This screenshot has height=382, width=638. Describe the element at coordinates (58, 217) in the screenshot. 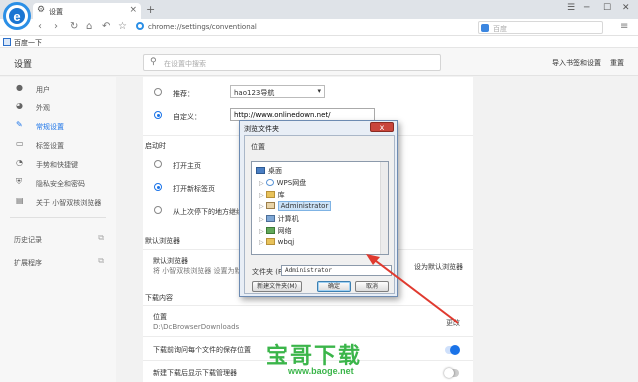

I see `sidebar-divider` at that location.